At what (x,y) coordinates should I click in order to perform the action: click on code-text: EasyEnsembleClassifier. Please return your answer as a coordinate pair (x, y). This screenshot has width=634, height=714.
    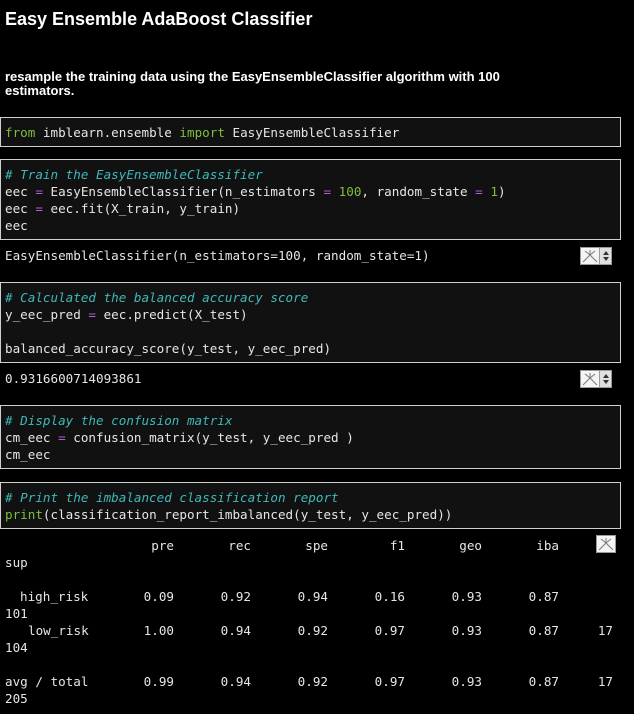
    Looking at the image, I should click on (312, 132).